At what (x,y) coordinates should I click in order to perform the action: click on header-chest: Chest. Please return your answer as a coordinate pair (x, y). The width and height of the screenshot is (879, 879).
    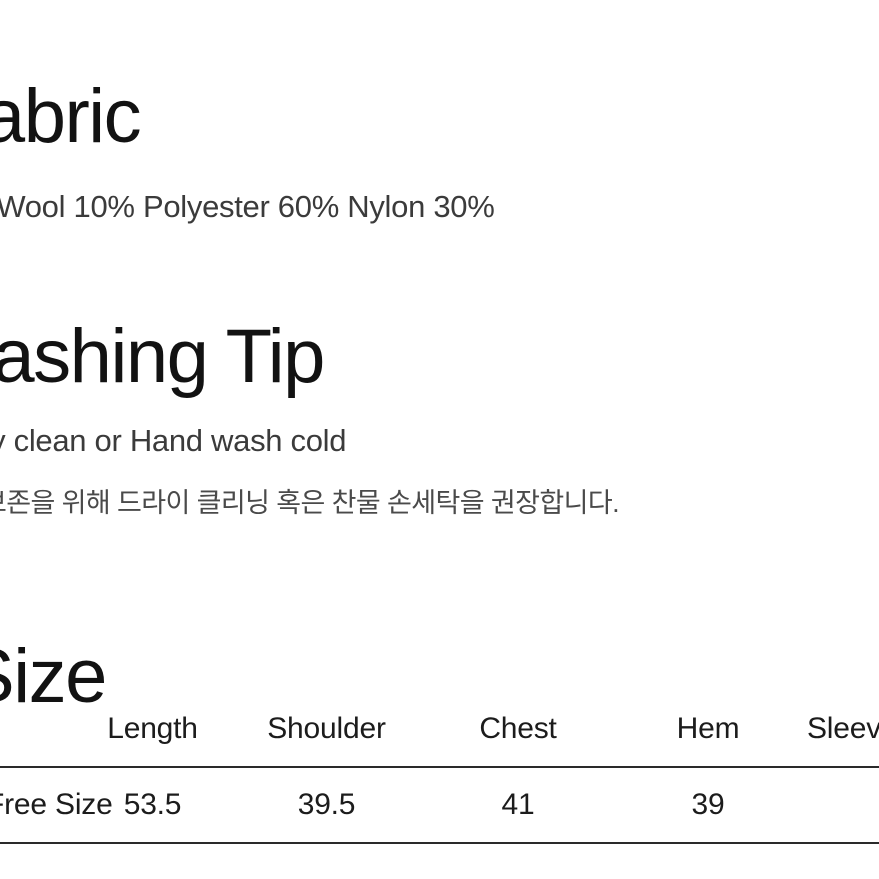
    Looking at the image, I should click on (518, 730).